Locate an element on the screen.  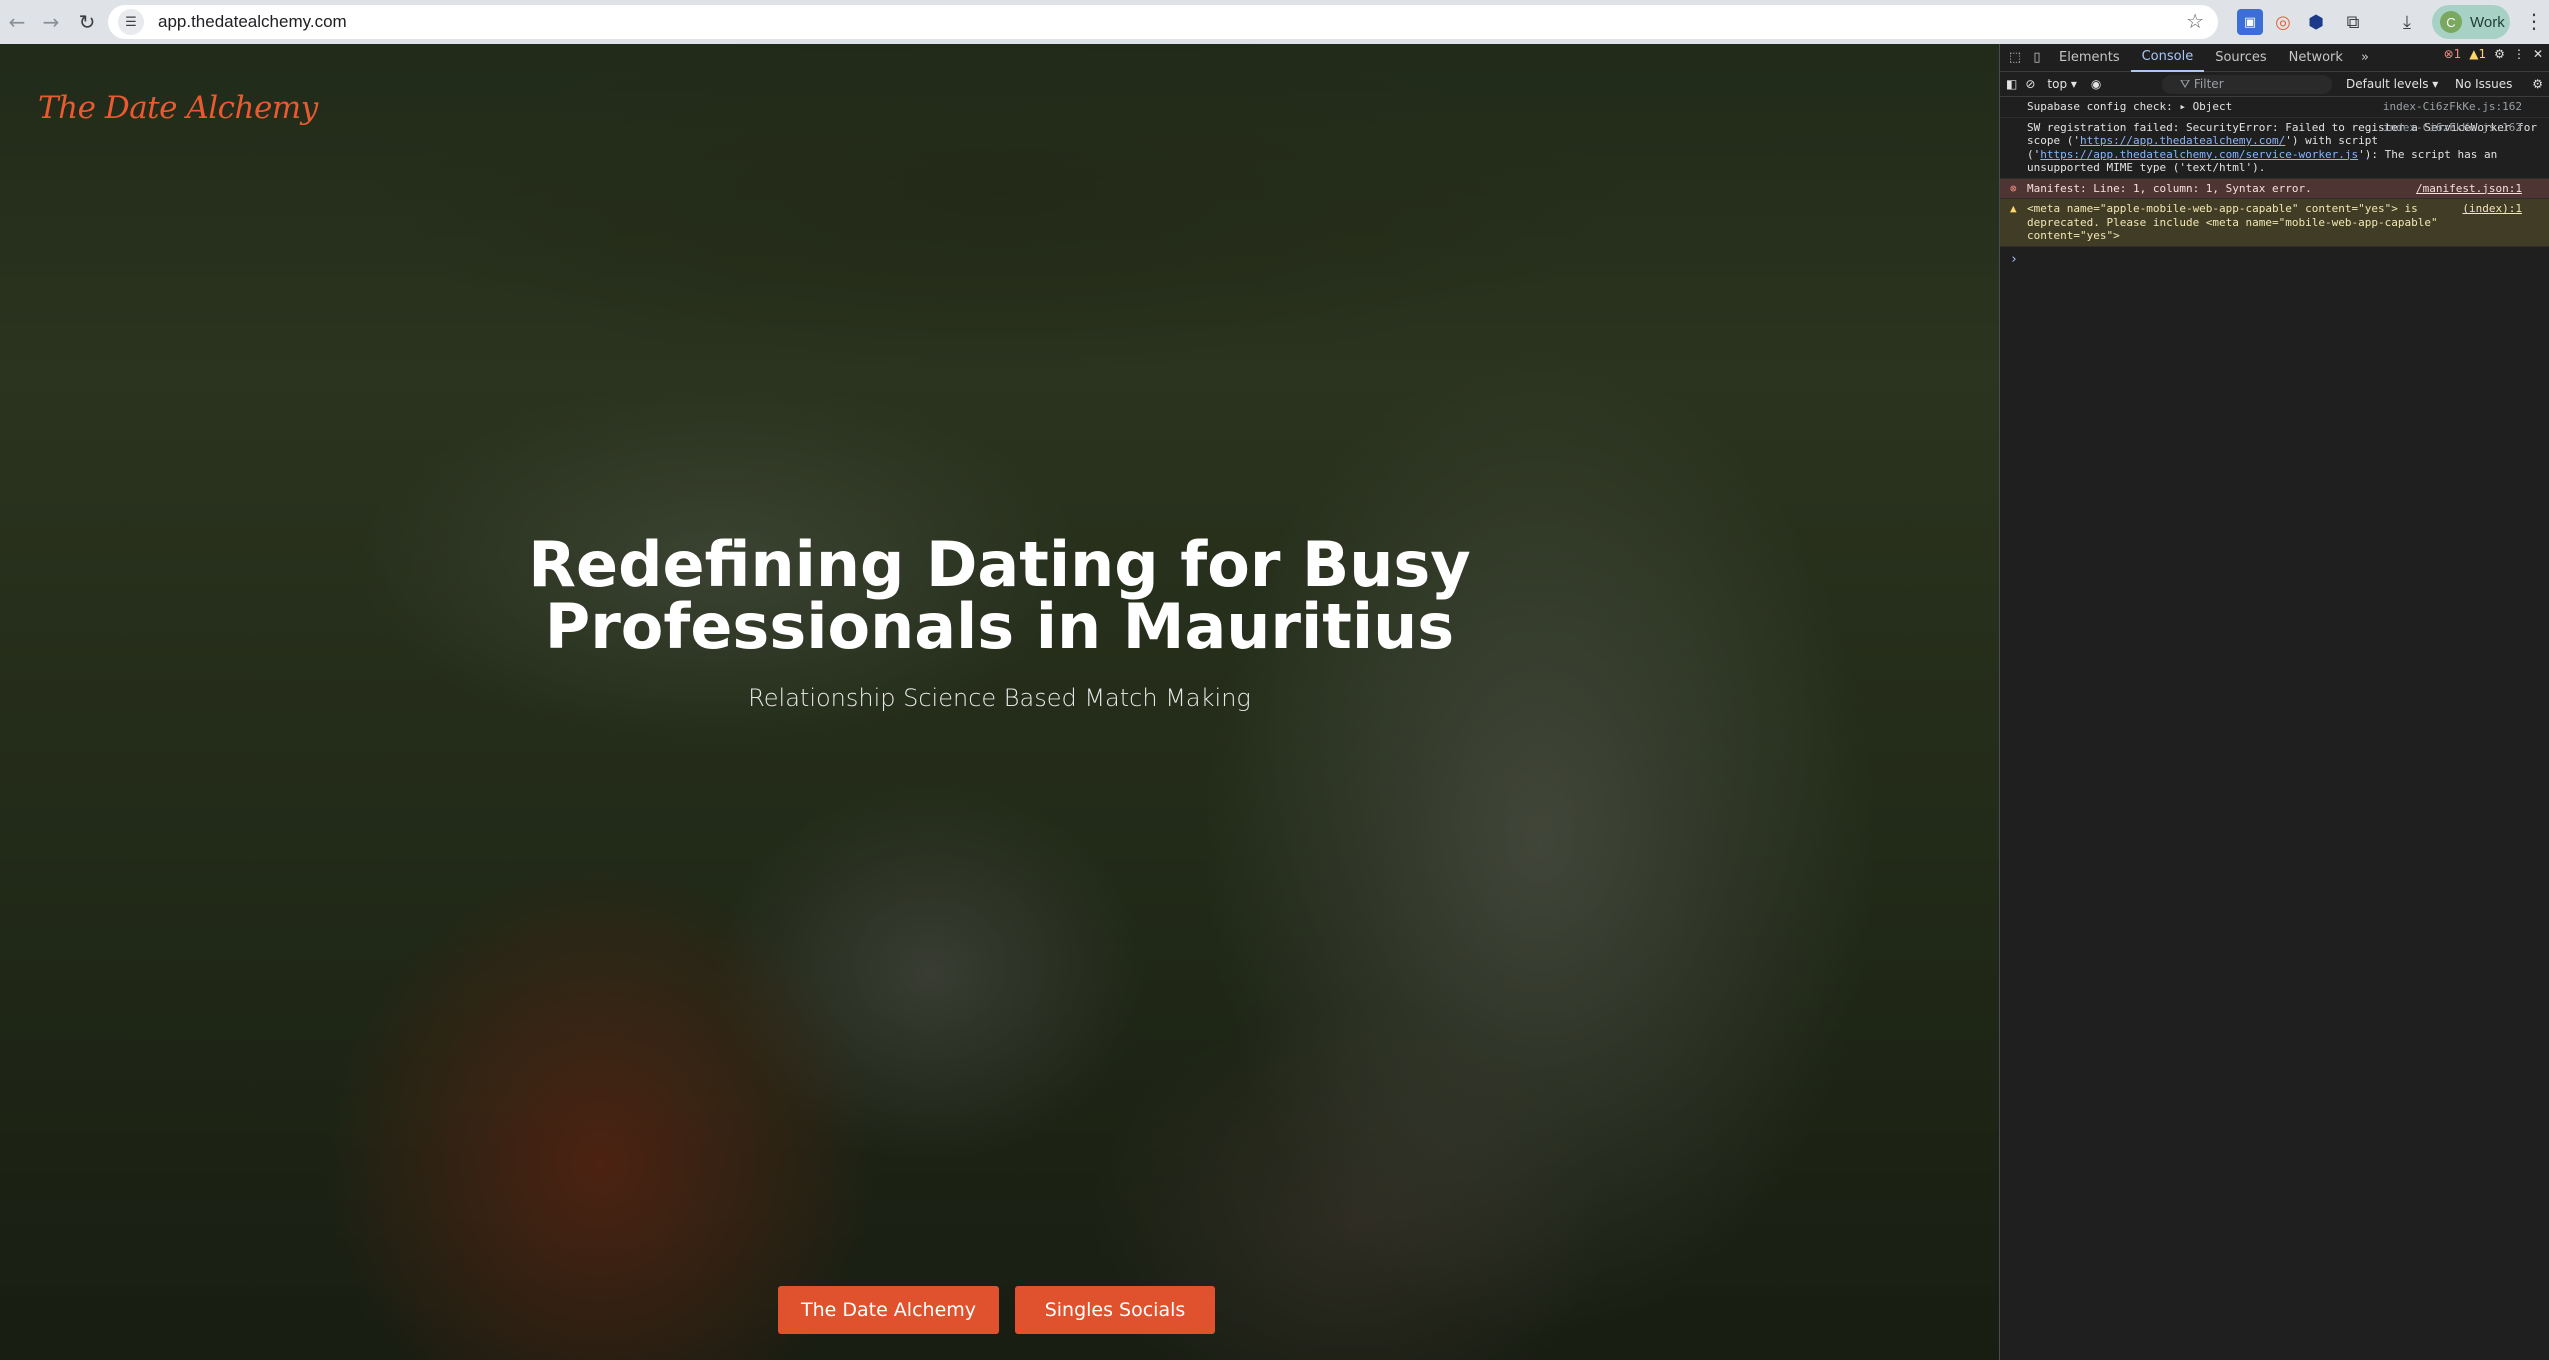
extension-icon: ⬢ is located at coordinates (2316, 22).